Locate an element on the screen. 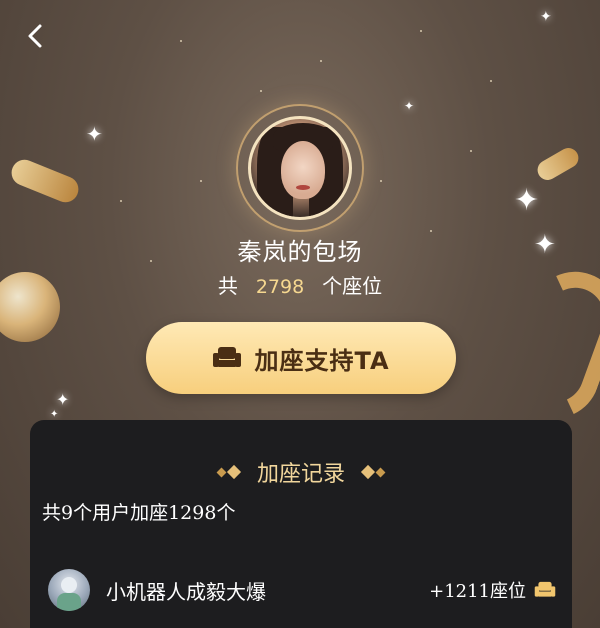 Image resolution: width=600 pixels, height=628 pixels. records-header: 加座记录 is located at coordinates (301, 472).